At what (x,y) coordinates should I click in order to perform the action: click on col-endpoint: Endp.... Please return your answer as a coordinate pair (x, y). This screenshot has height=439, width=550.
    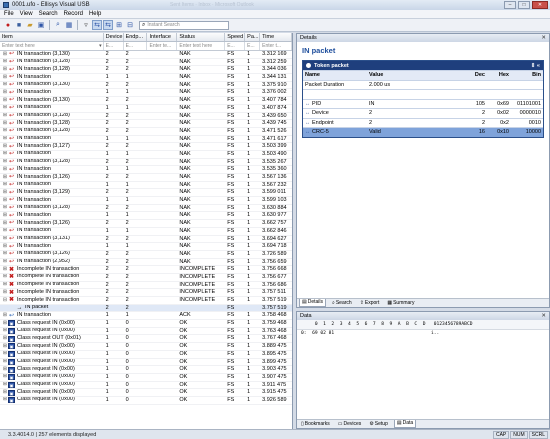
    Looking at the image, I should click on (136, 37).